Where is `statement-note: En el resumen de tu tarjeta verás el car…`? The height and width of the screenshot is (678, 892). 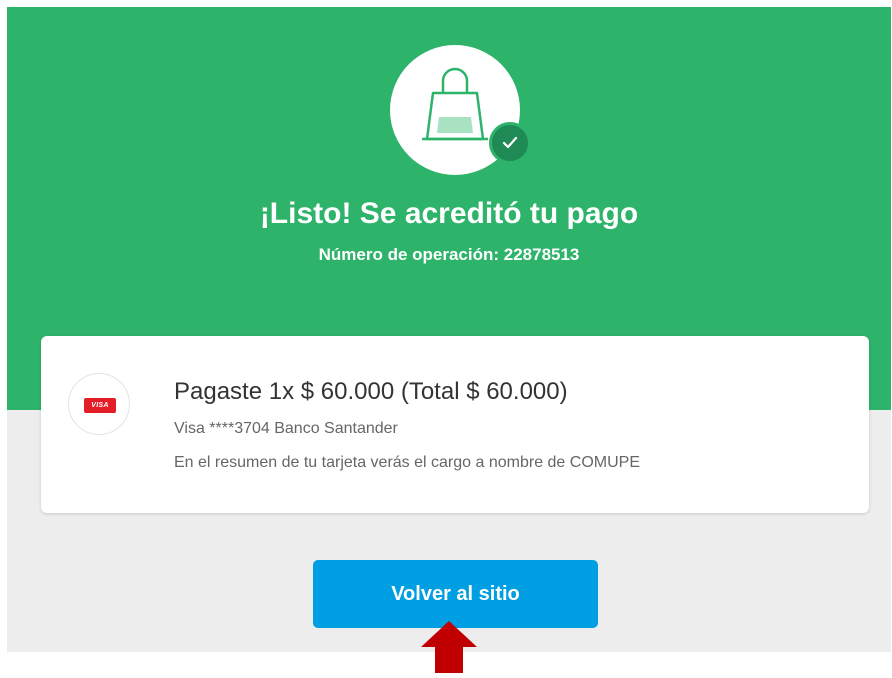 statement-note: En el resumen de tu tarjeta verás el car… is located at coordinates (407, 462).